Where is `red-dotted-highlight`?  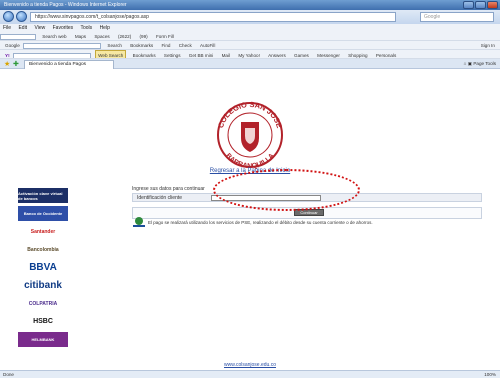
red-dotted-highlight is located at coordinates (286, 190).